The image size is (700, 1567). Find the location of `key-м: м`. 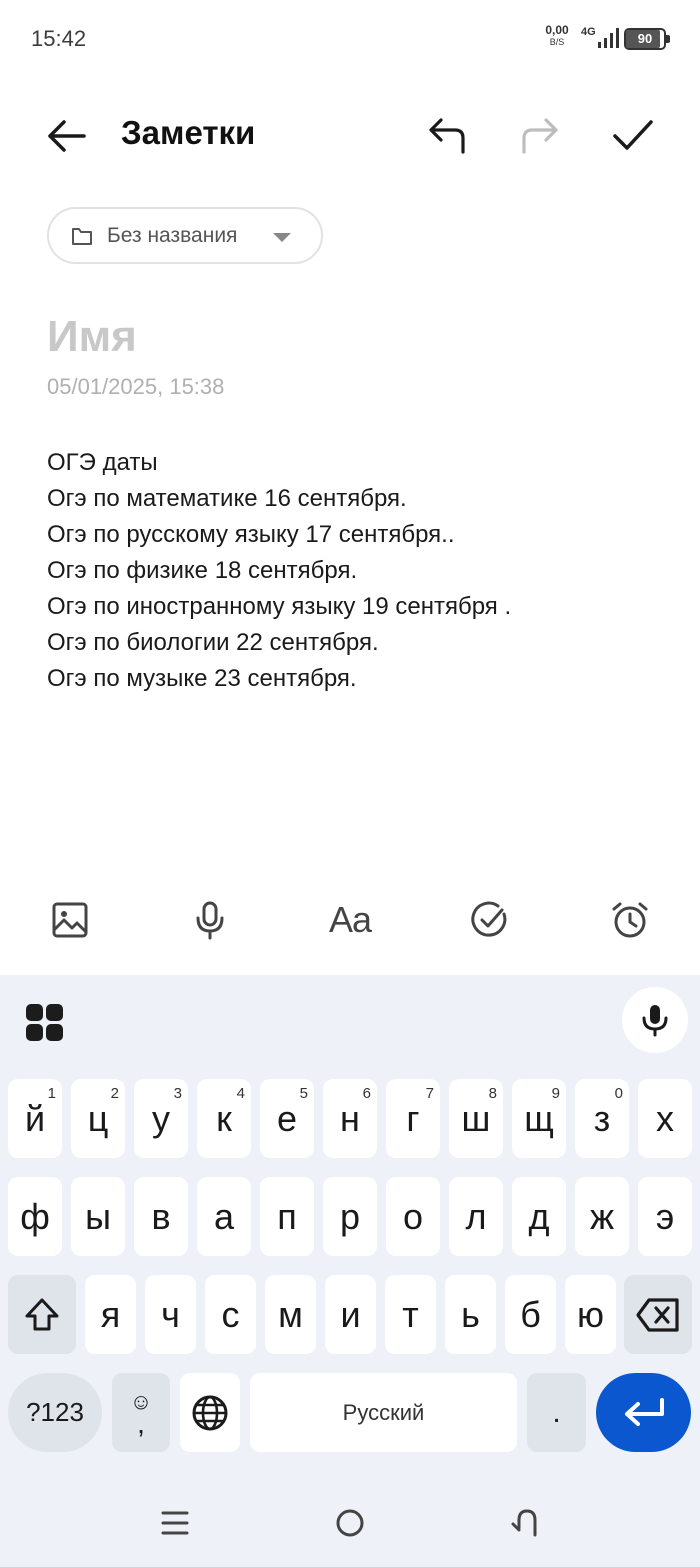

key-м: м is located at coordinates (290, 1314).